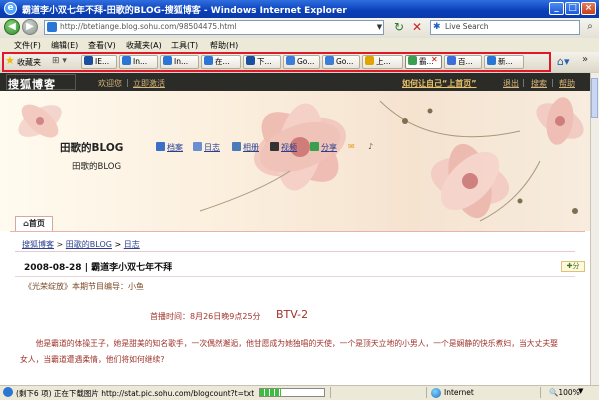 The width and height of the screenshot is (599, 400). I want to click on exit-link: 退出, so click(511, 83).